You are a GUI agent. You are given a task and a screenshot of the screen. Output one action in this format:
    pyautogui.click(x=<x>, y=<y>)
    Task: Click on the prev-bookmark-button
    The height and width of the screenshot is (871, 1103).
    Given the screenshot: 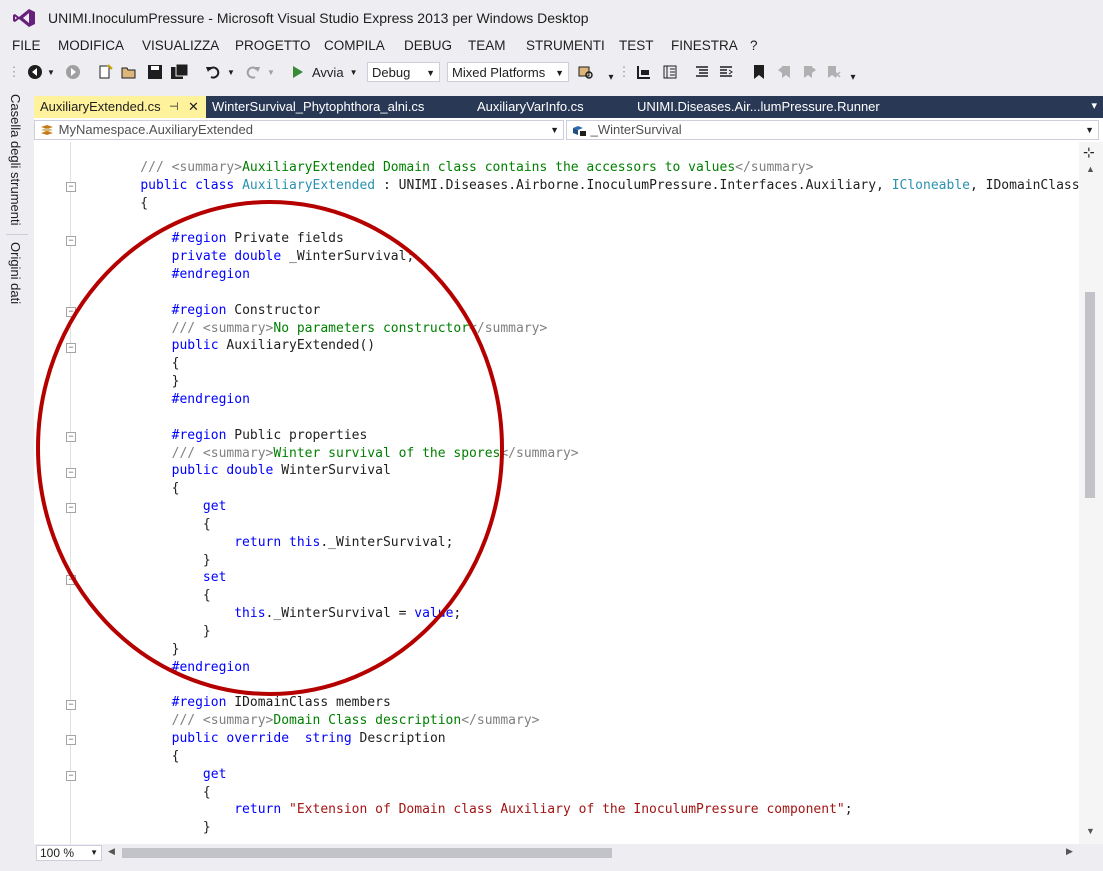 What is the action you would take?
    pyautogui.click(x=785, y=72)
    